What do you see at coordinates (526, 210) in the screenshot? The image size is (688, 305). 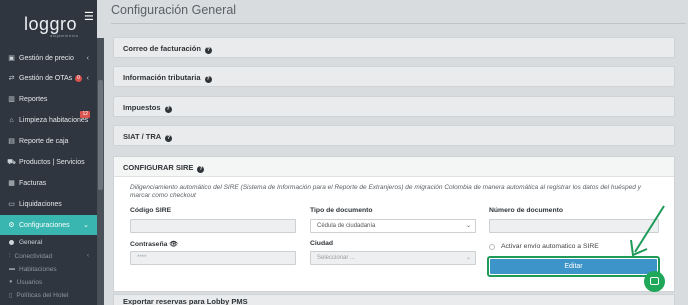 I see `numero-documento-label: Número de documento` at bounding box center [526, 210].